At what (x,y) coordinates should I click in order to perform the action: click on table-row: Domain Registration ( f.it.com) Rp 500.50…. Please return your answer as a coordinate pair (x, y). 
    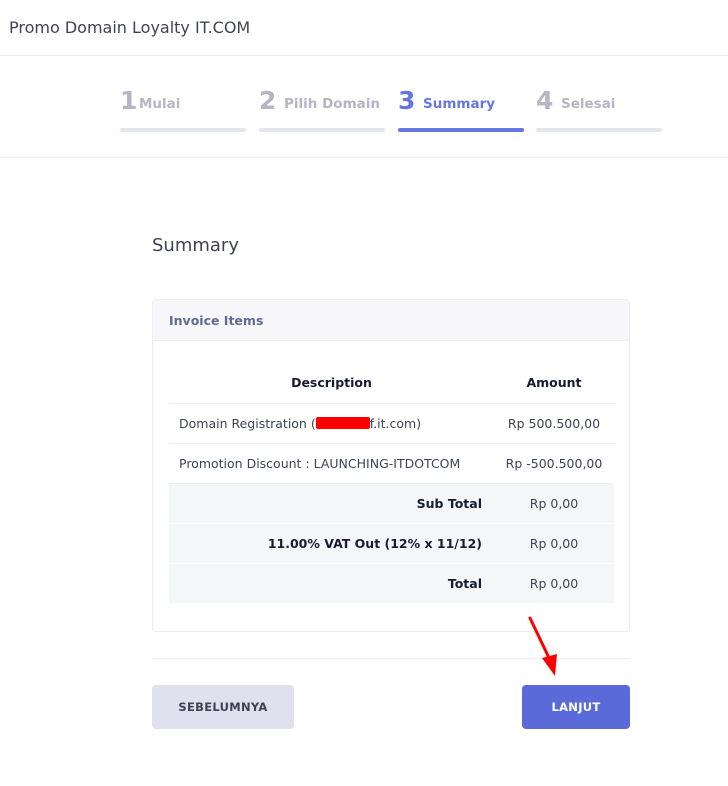
    Looking at the image, I should click on (391, 423).